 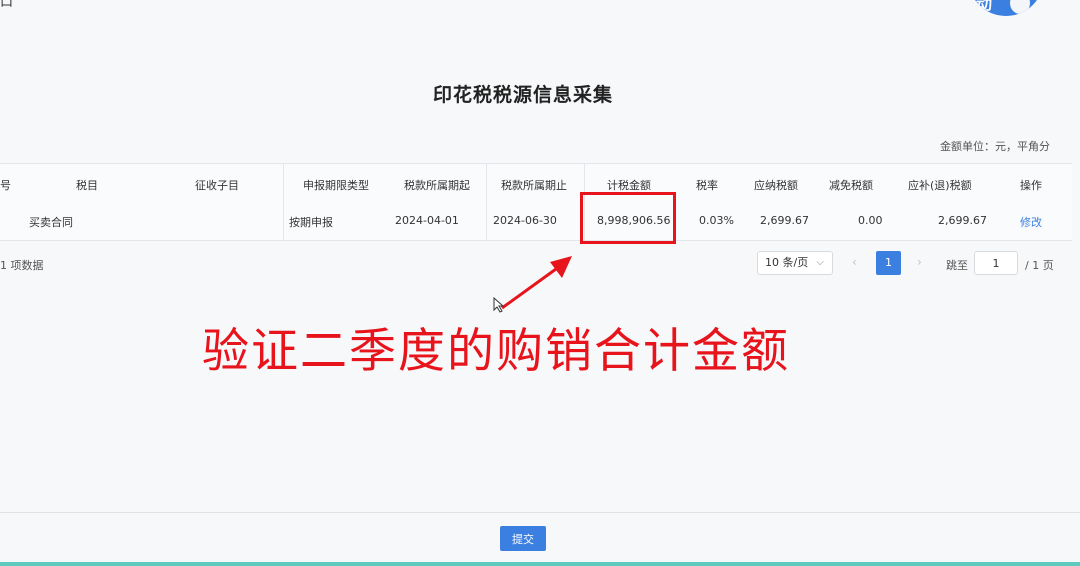 I want to click on page-size-select: 10 条/页 ⌵, so click(x=795, y=263).